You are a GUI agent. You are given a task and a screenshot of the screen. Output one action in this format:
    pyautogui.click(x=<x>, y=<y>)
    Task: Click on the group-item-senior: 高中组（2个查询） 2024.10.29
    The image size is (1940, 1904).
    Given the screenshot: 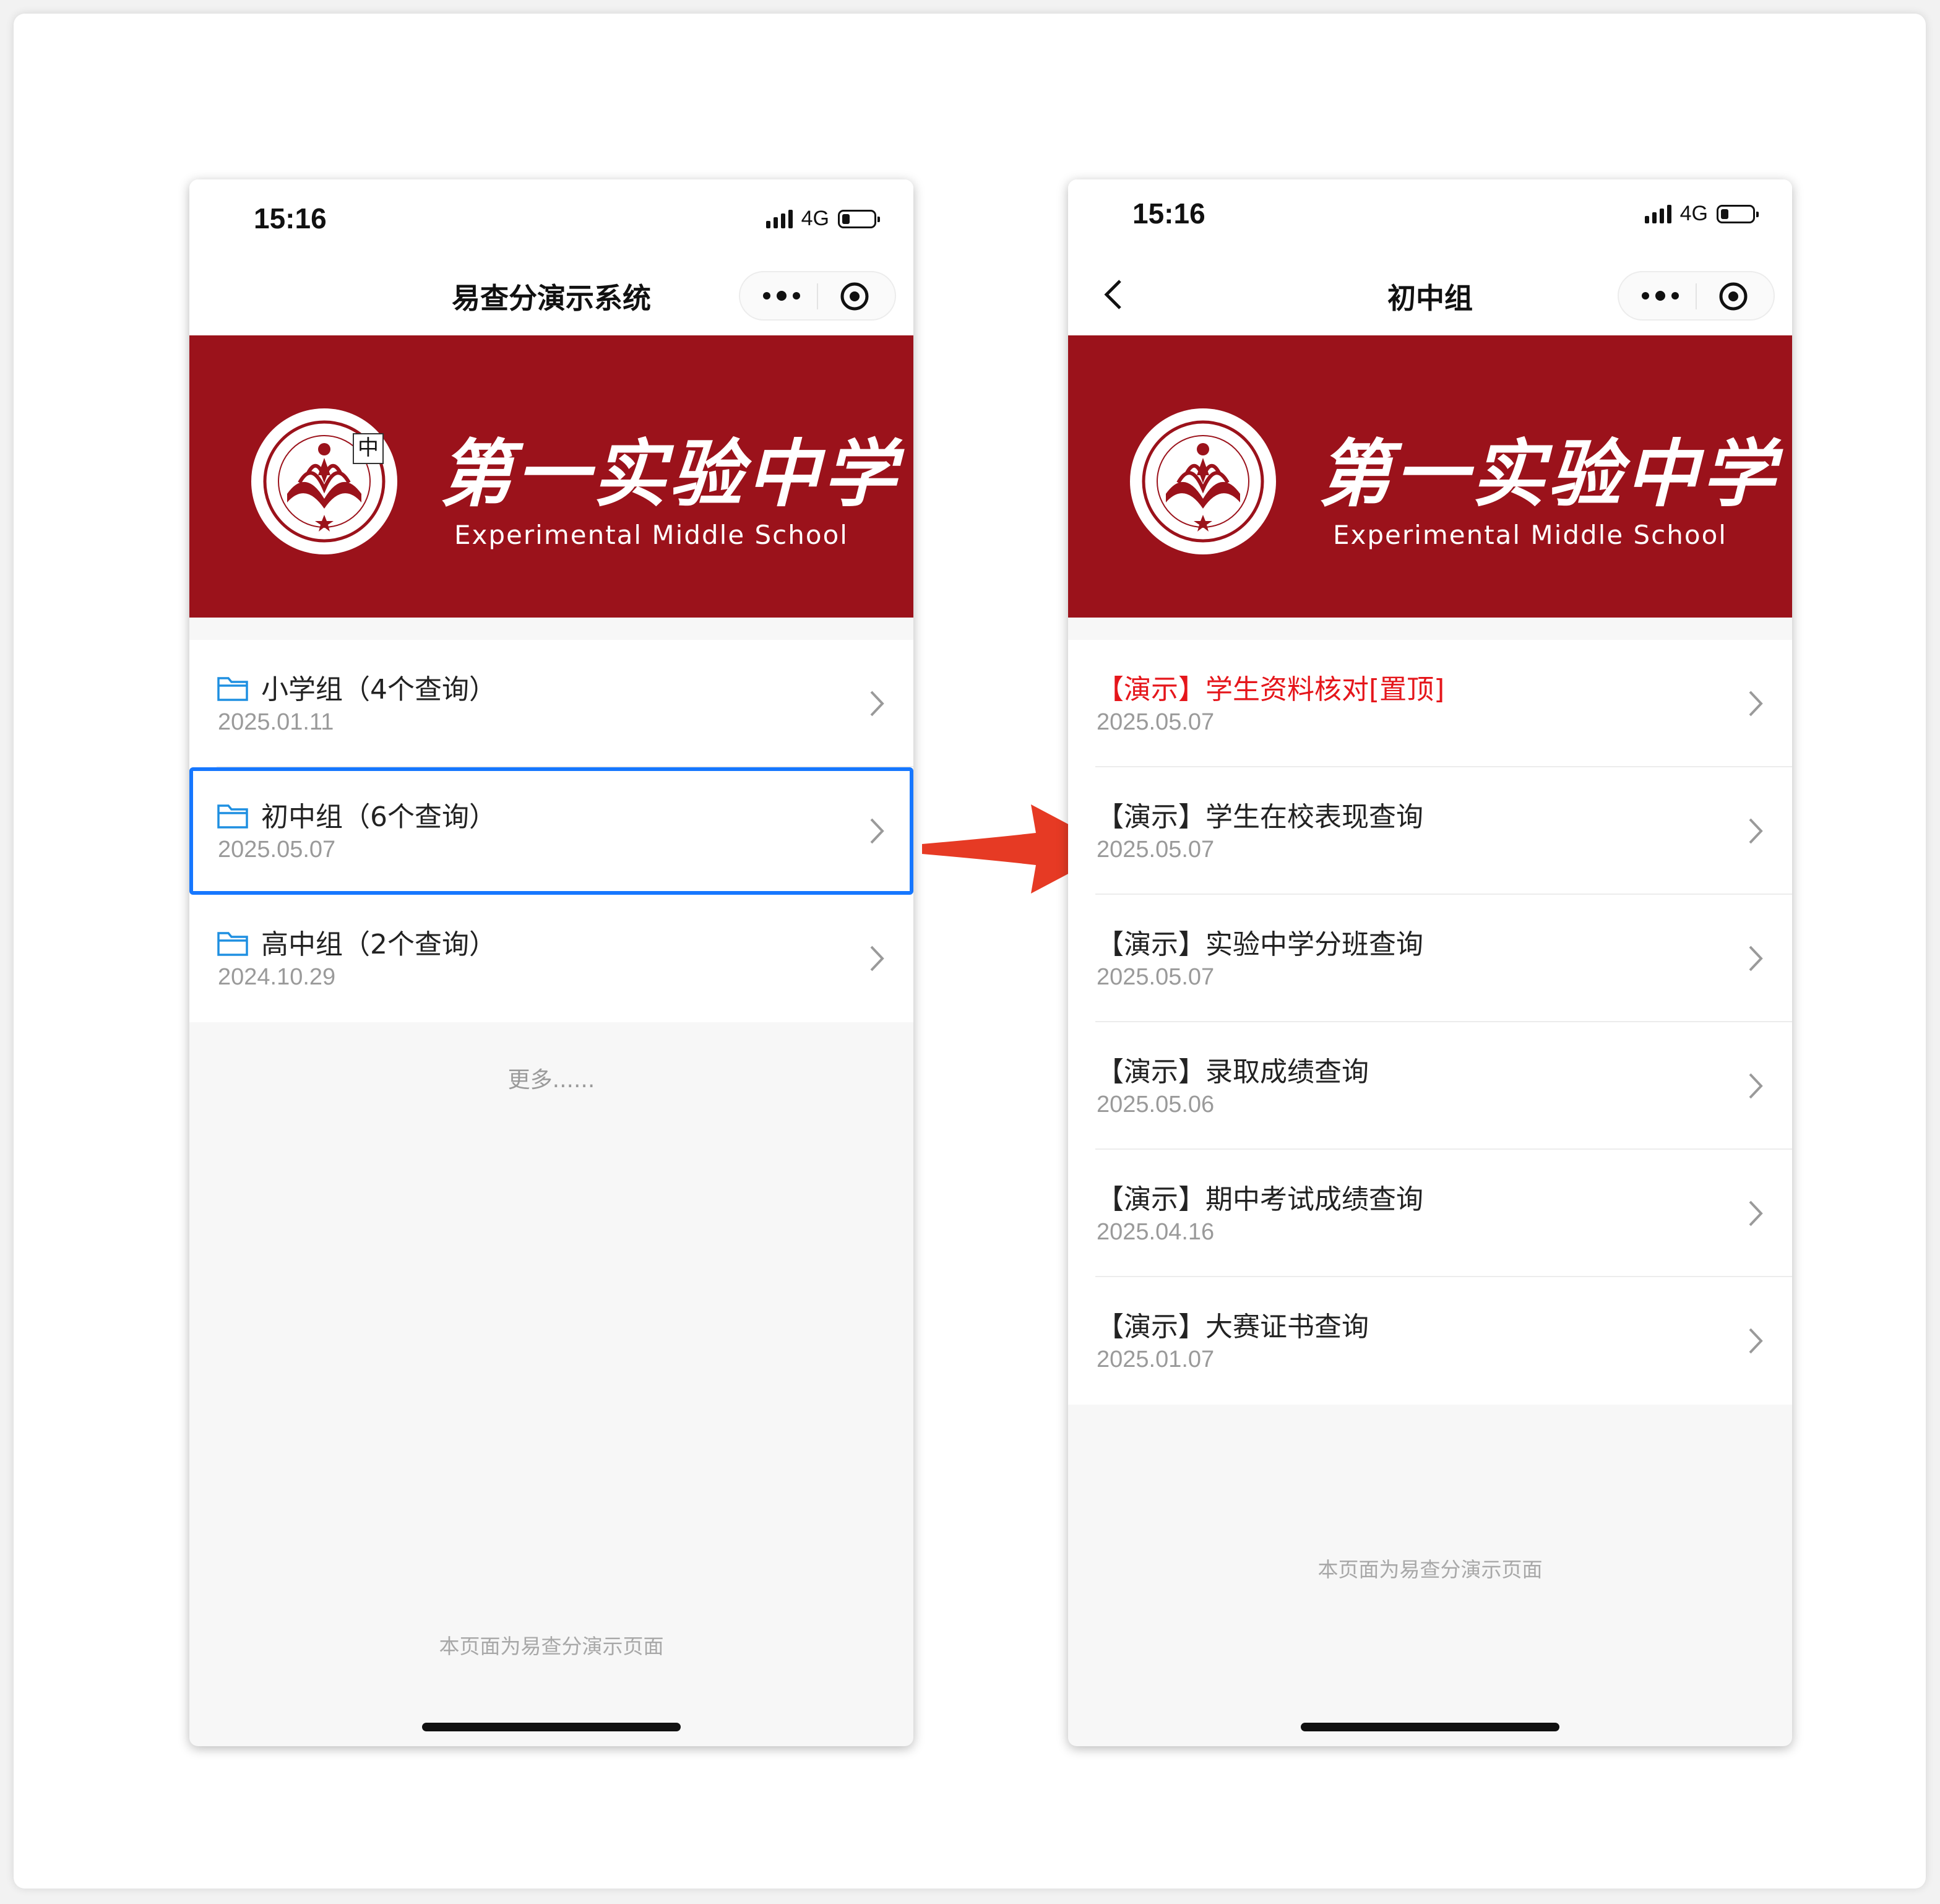 What is the action you would take?
    pyautogui.click(x=551, y=958)
    